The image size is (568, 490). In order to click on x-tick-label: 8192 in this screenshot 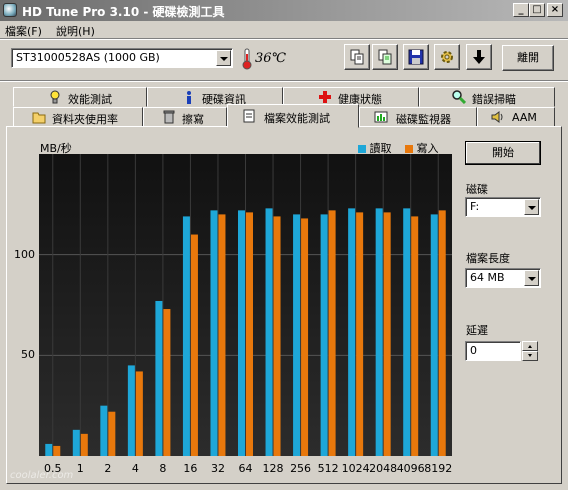, I will do `click(438, 468)`.